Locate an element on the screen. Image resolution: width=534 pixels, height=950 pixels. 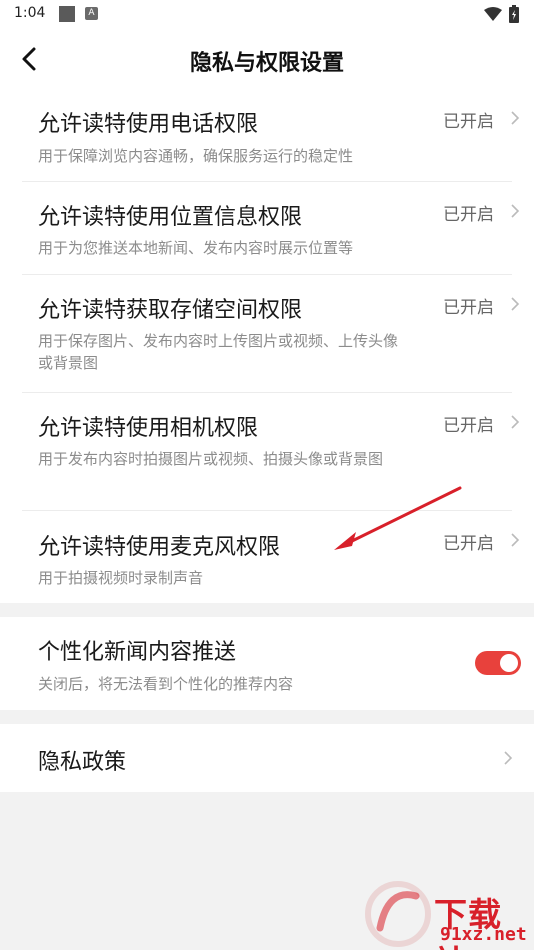
permission-row-microphone: 允许读特使用麦克风权限 用于拍摄视频时录制声音 已开启 is located at coordinates (267, 557).